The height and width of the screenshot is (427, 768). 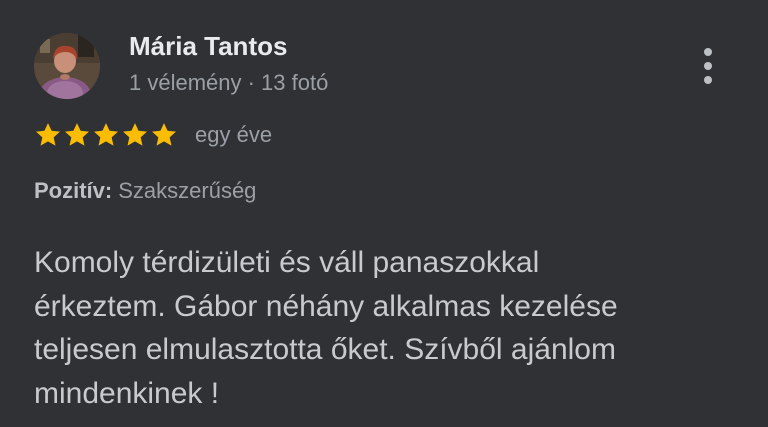 I want to click on attribute-label: Pozitív:, so click(x=73, y=190).